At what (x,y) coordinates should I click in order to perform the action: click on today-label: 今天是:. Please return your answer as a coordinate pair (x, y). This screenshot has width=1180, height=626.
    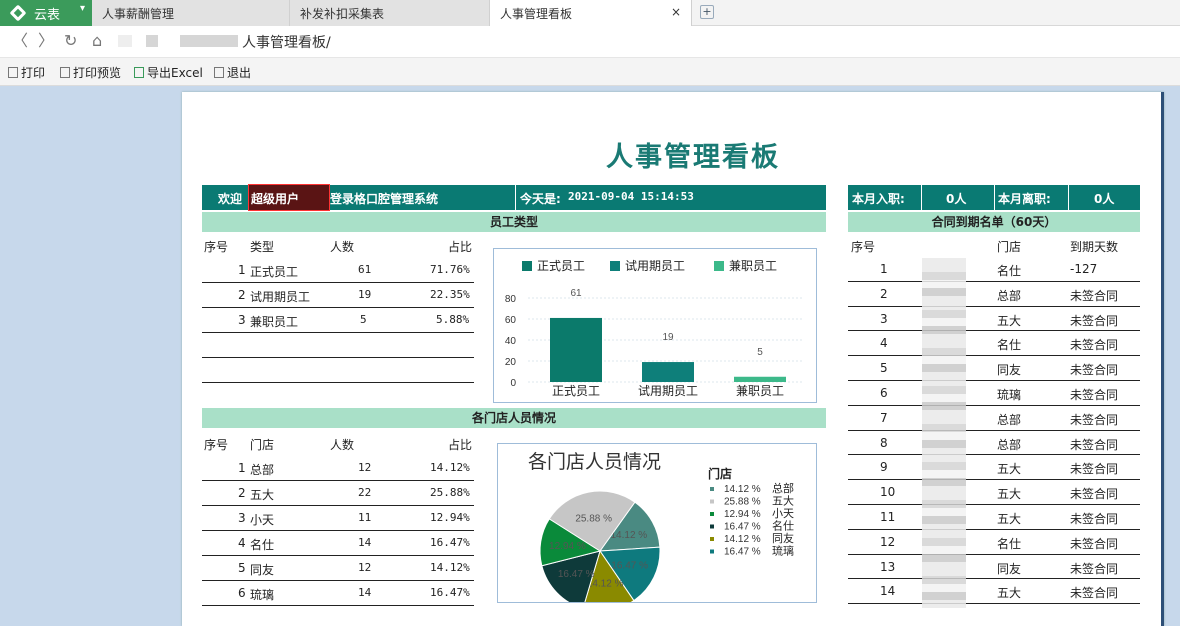
    Looking at the image, I should click on (540, 199).